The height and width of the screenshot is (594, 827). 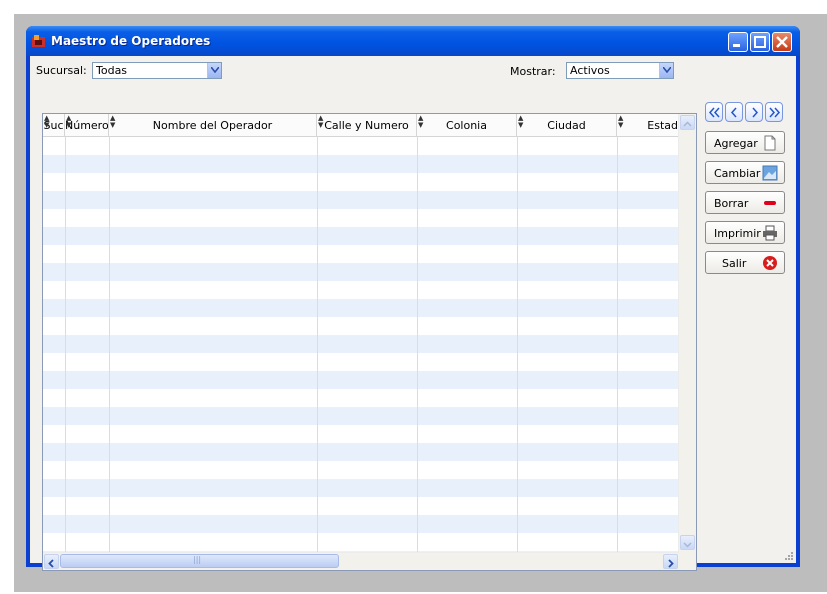 I want to click on nav-next-button, so click(x=754, y=112).